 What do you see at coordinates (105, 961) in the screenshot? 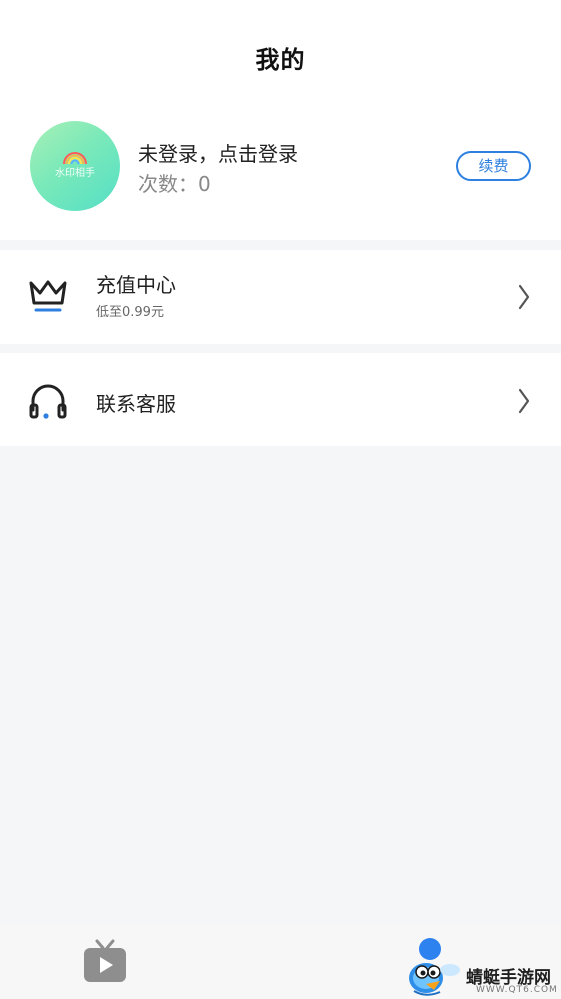
I see `tv-play-icon` at bounding box center [105, 961].